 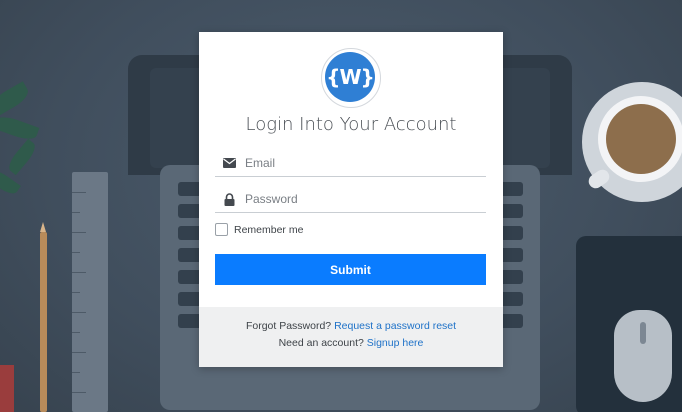 What do you see at coordinates (360, 199) in the screenshot?
I see `password-input` at bounding box center [360, 199].